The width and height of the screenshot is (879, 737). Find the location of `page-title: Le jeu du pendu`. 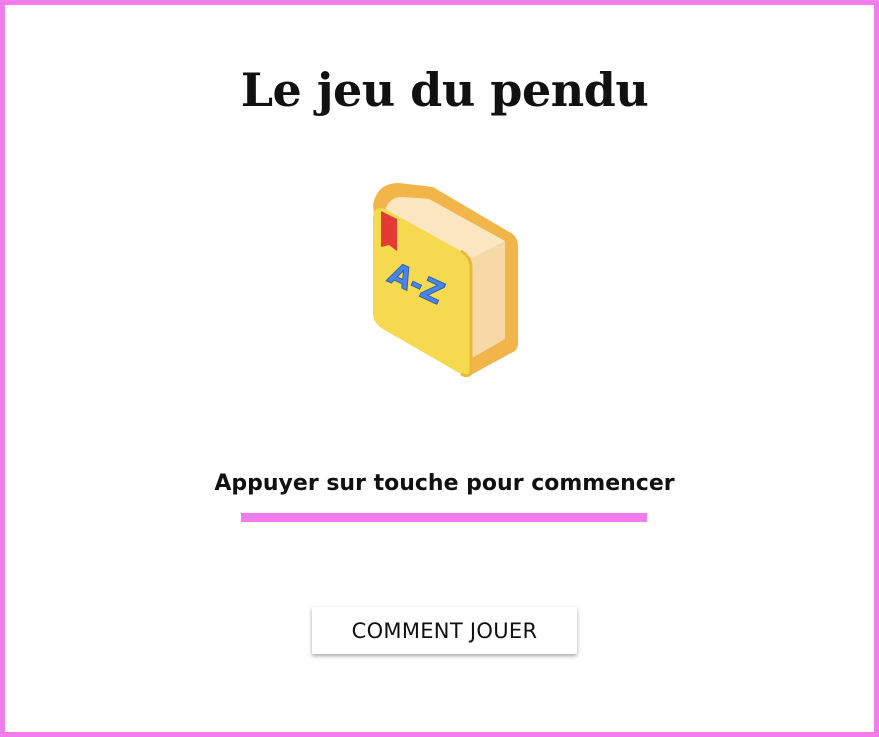

page-title: Le jeu du pendu is located at coordinates (444, 90).